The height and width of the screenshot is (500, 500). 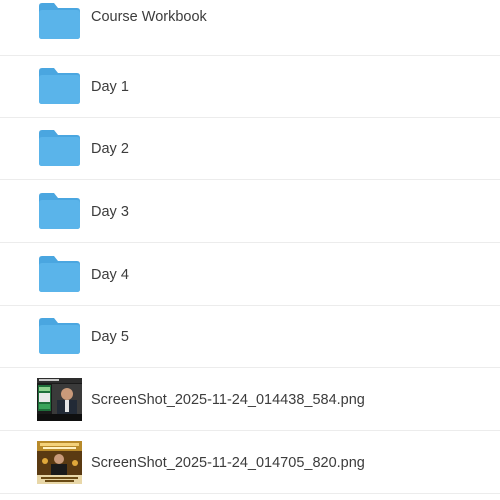 What do you see at coordinates (250, 28) in the screenshot?
I see `list-item-folder-course-workbook: Course Workbook` at bounding box center [250, 28].